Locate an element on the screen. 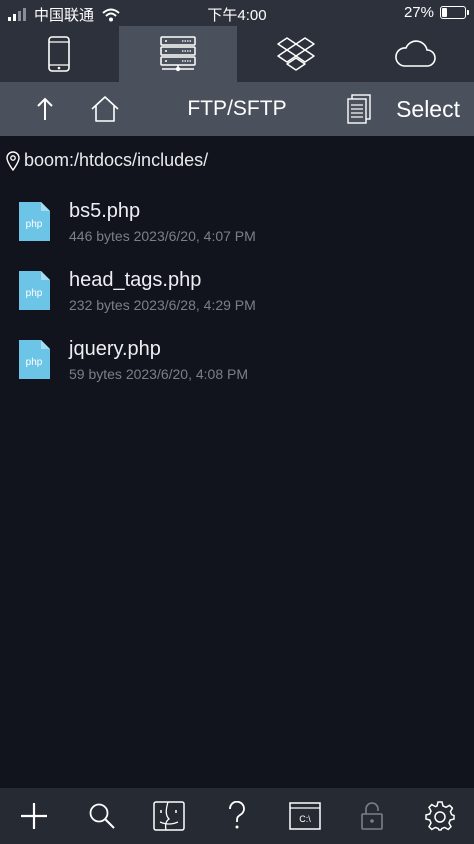  tab-cloud is located at coordinates (415, 54).